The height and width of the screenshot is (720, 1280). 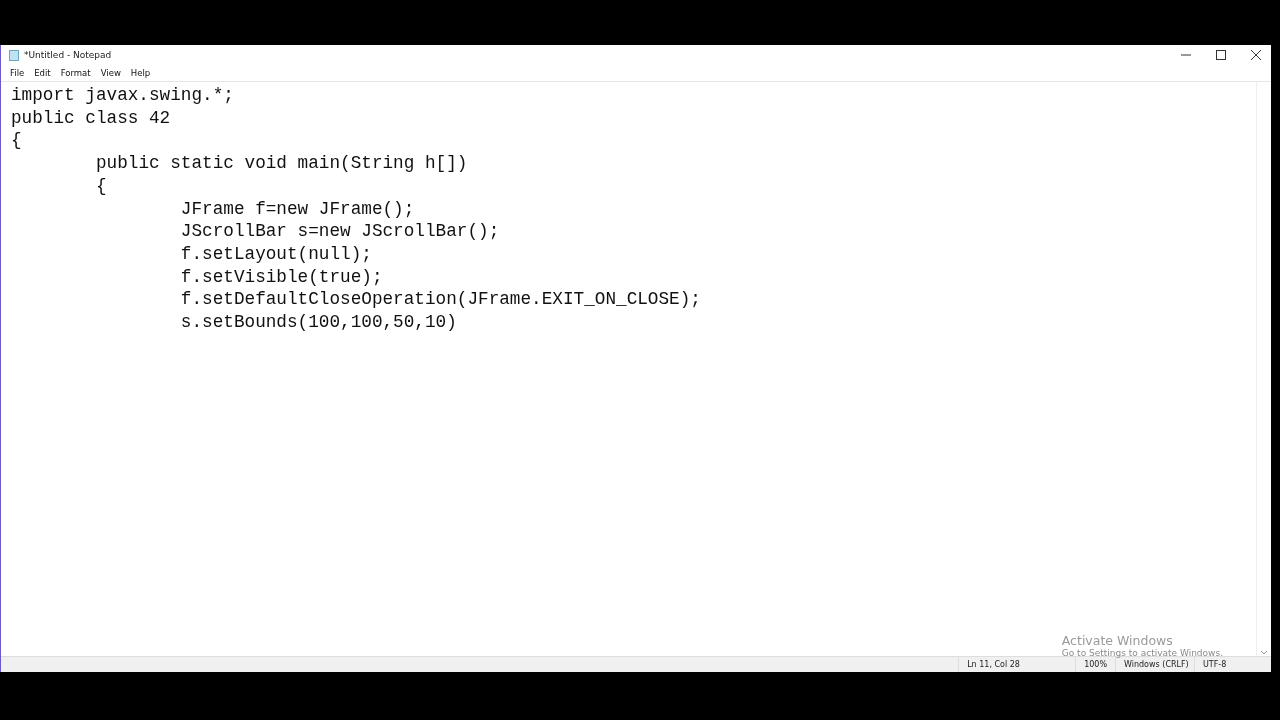 What do you see at coordinates (75, 73) in the screenshot?
I see `menu-item: Format` at bounding box center [75, 73].